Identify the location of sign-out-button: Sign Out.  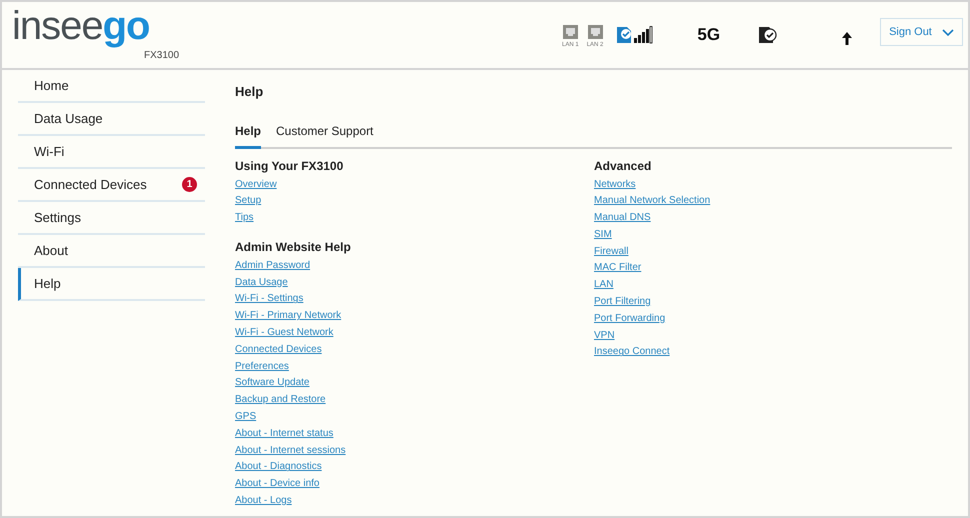
(921, 32).